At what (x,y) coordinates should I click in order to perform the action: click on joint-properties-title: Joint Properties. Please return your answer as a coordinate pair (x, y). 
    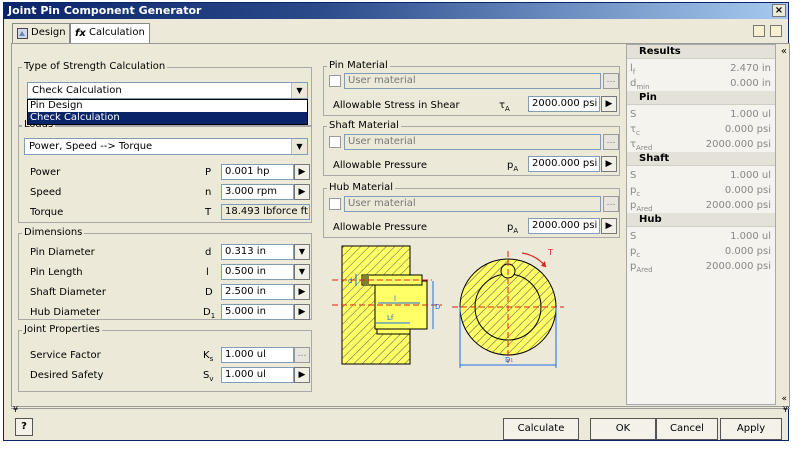
    Looking at the image, I should click on (62, 330).